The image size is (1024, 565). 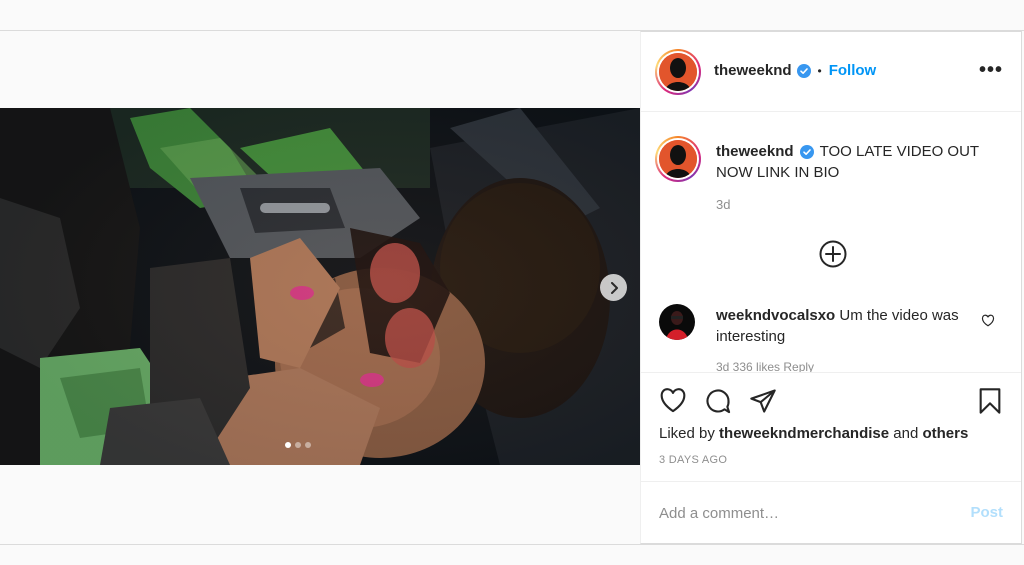 I want to click on comment-like-button, so click(x=988, y=323).